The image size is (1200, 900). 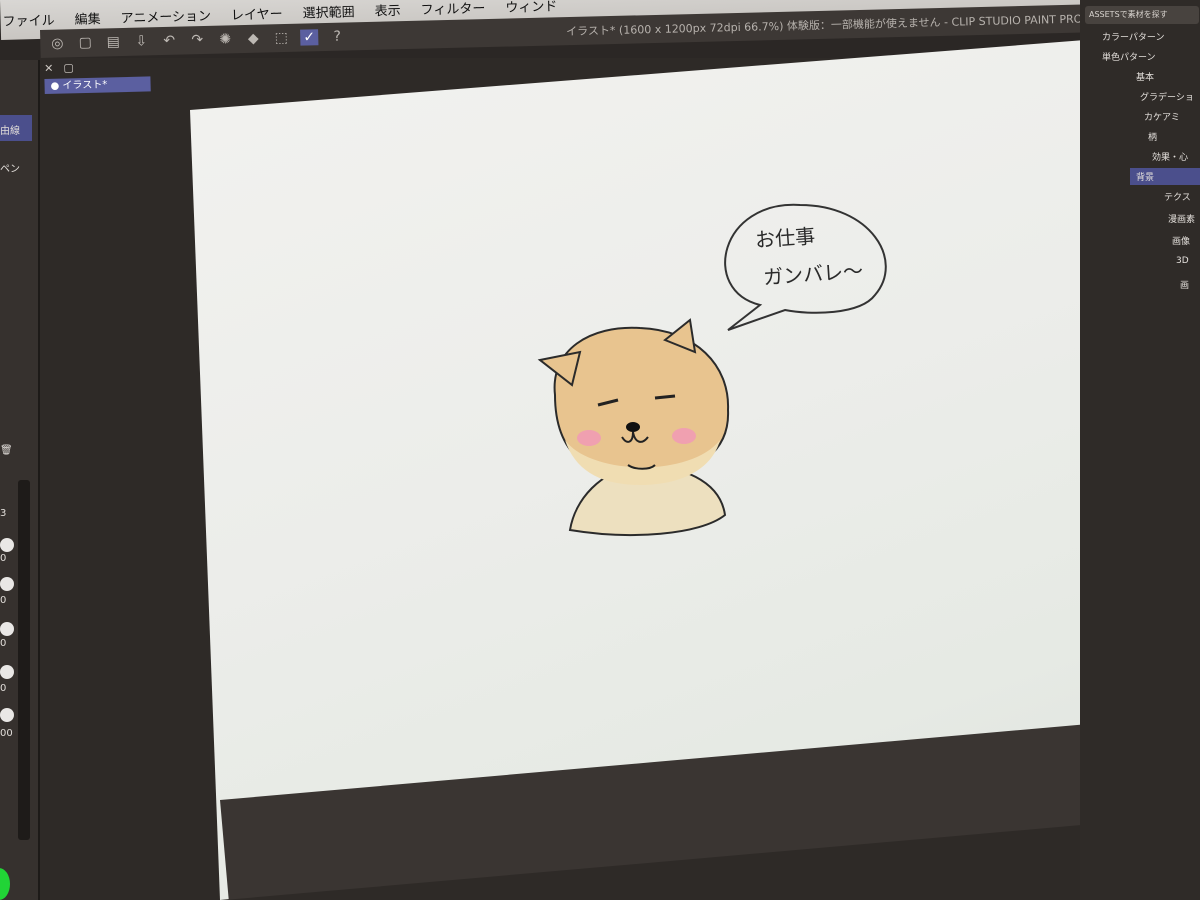 What do you see at coordinates (1152, 136) in the screenshot?
I see `material-item: 柄` at bounding box center [1152, 136].